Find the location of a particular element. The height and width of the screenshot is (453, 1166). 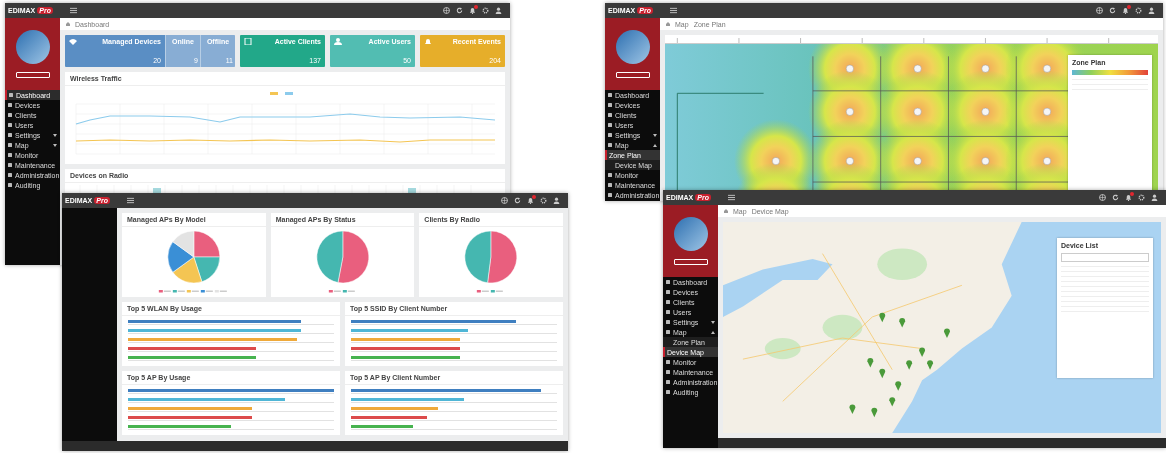

search-field is located at coordinates (1105, 257).